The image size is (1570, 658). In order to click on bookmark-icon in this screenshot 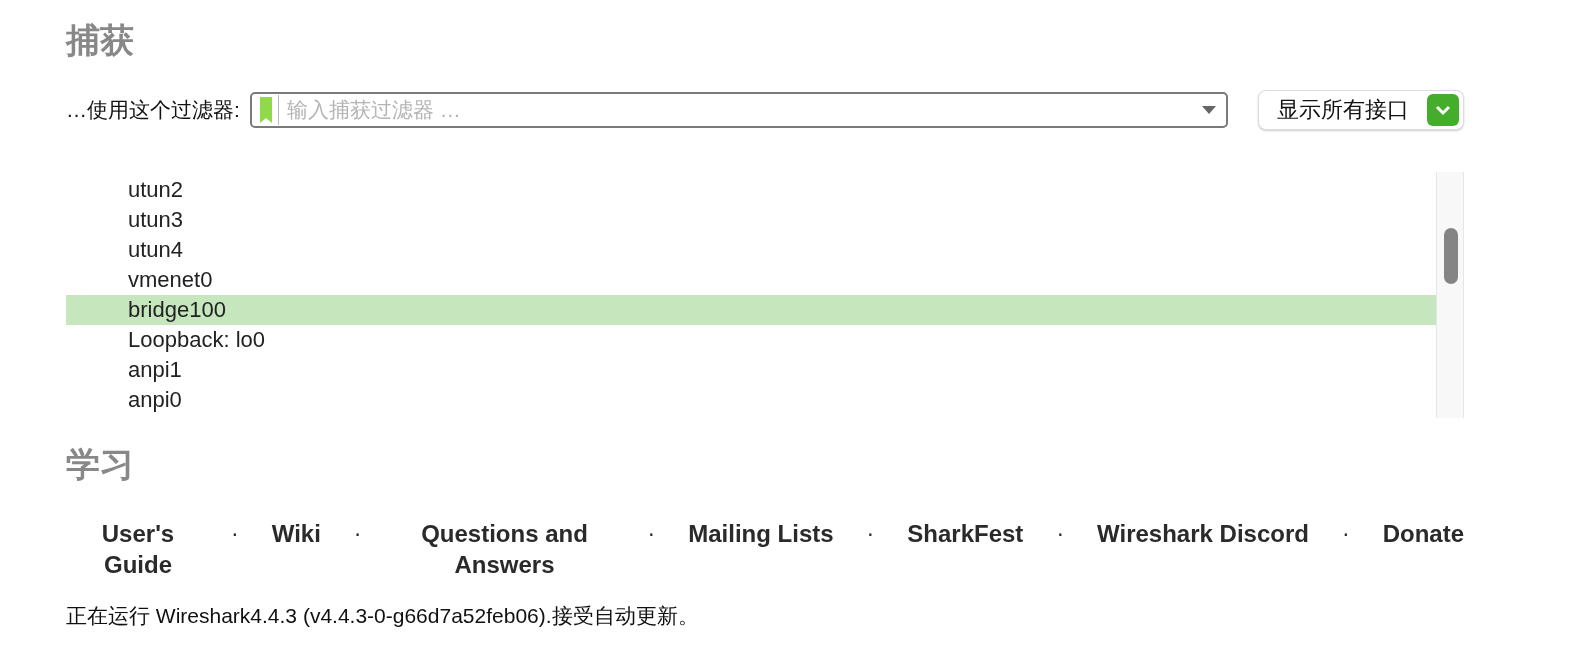, I will do `click(268, 110)`.